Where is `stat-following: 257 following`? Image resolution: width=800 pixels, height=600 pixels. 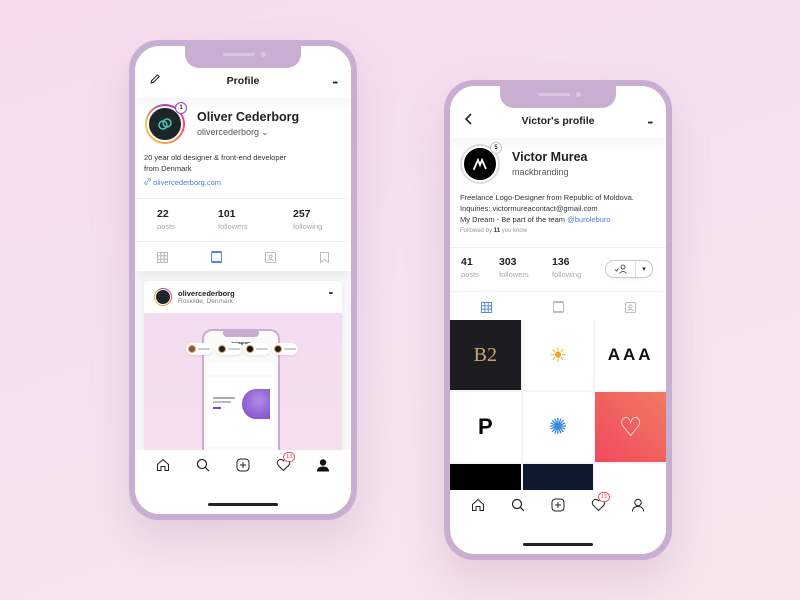
stat-following: 257 following is located at coordinates (307, 219).